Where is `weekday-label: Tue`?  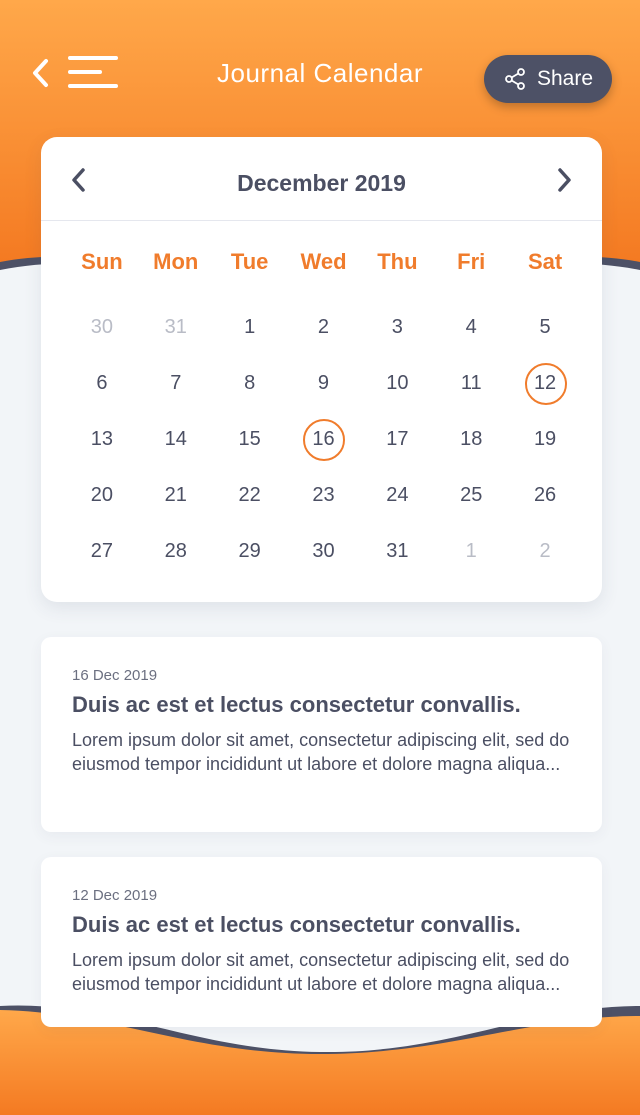
weekday-label: Tue is located at coordinates (249, 261).